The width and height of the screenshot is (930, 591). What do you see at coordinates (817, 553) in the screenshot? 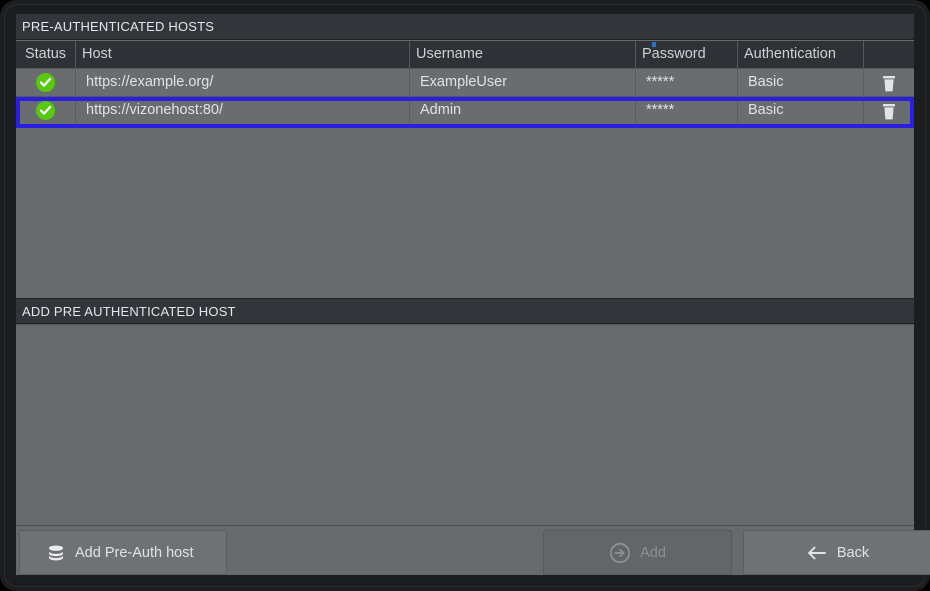
I see `arrow-left-icon` at bounding box center [817, 553].